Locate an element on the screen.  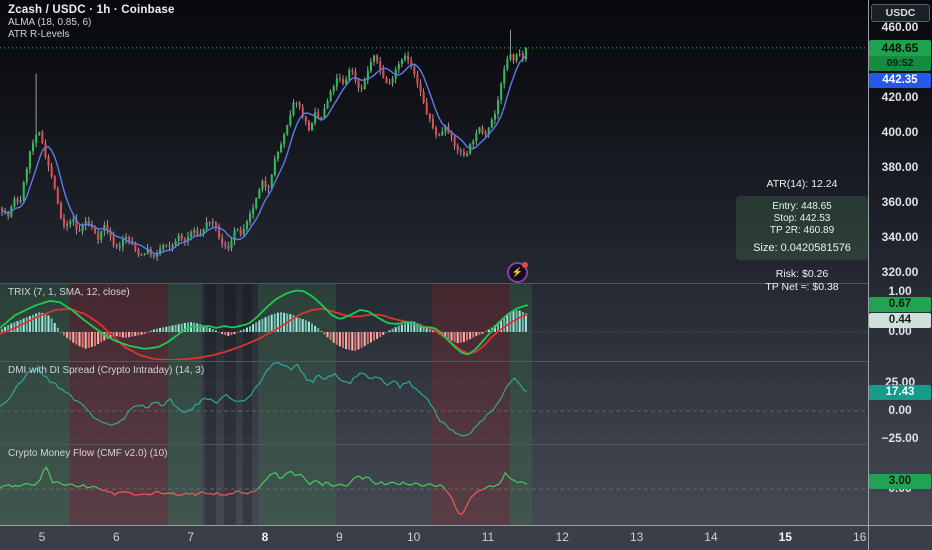
tp-net-line: TP Net ≈: $0.38 is located at coordinates (802, 287).